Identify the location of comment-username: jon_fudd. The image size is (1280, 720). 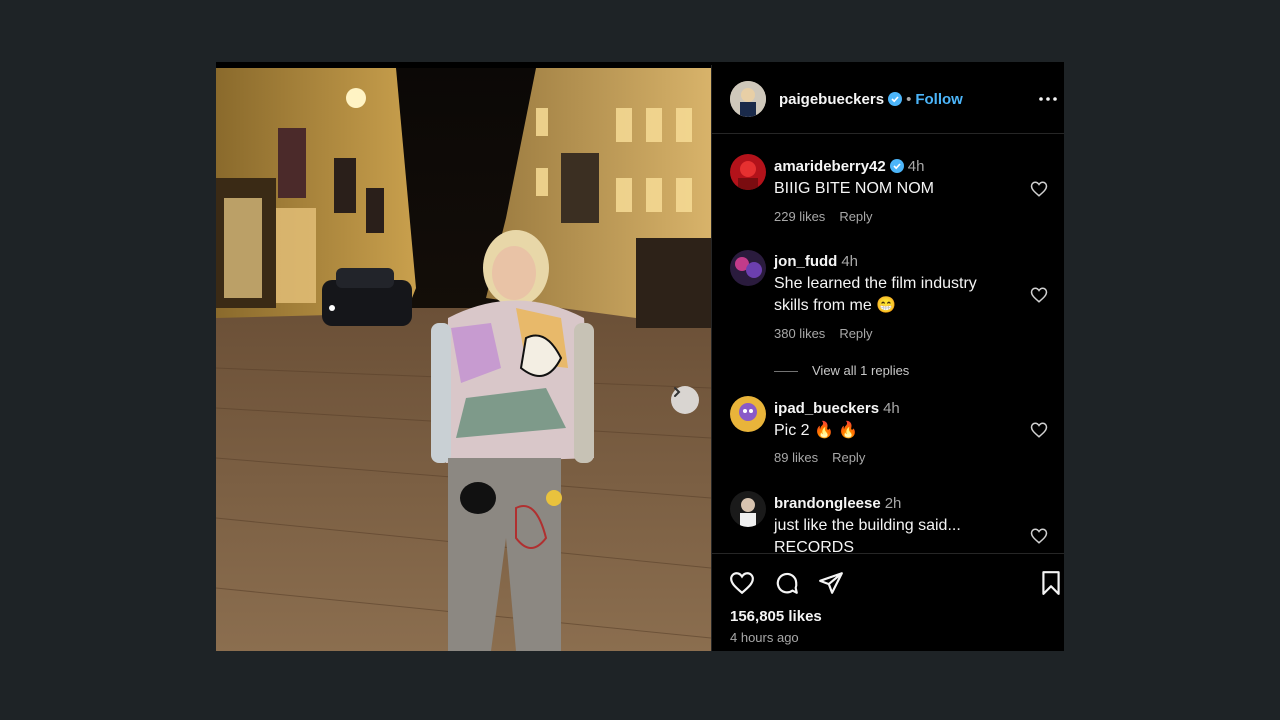
(805, 261).